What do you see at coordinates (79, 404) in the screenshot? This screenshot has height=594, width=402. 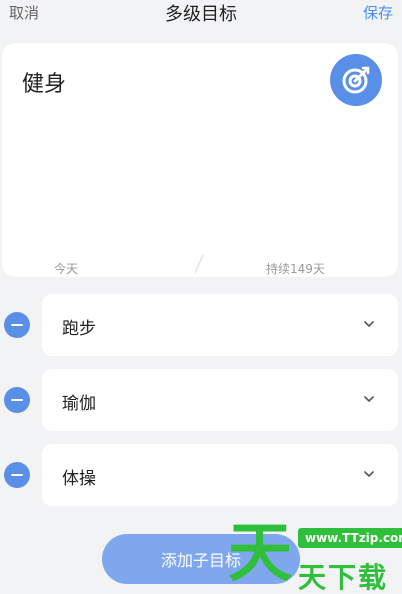 I see `sub-goal-label: 瑜伽` at bounding box center [79, 404].